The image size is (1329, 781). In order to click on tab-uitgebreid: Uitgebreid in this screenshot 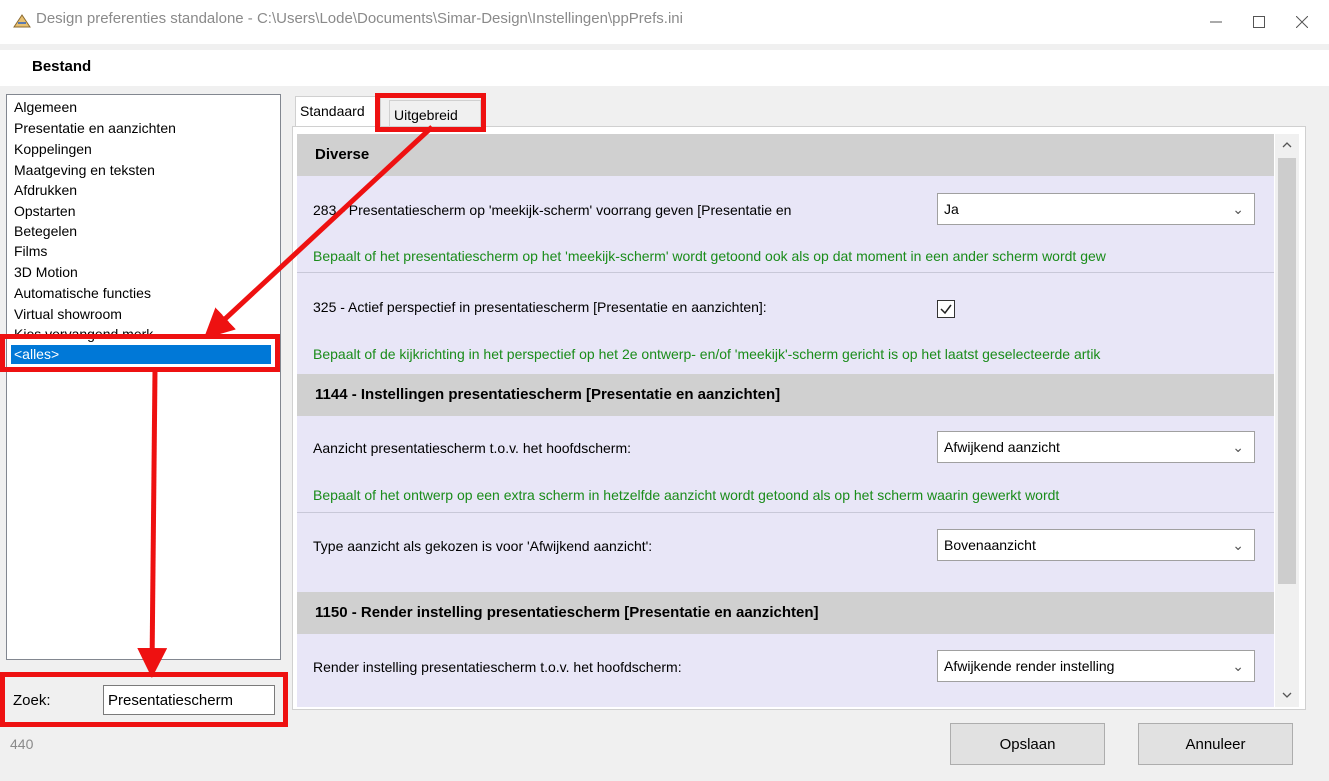, I will do `click(435, 113)`.